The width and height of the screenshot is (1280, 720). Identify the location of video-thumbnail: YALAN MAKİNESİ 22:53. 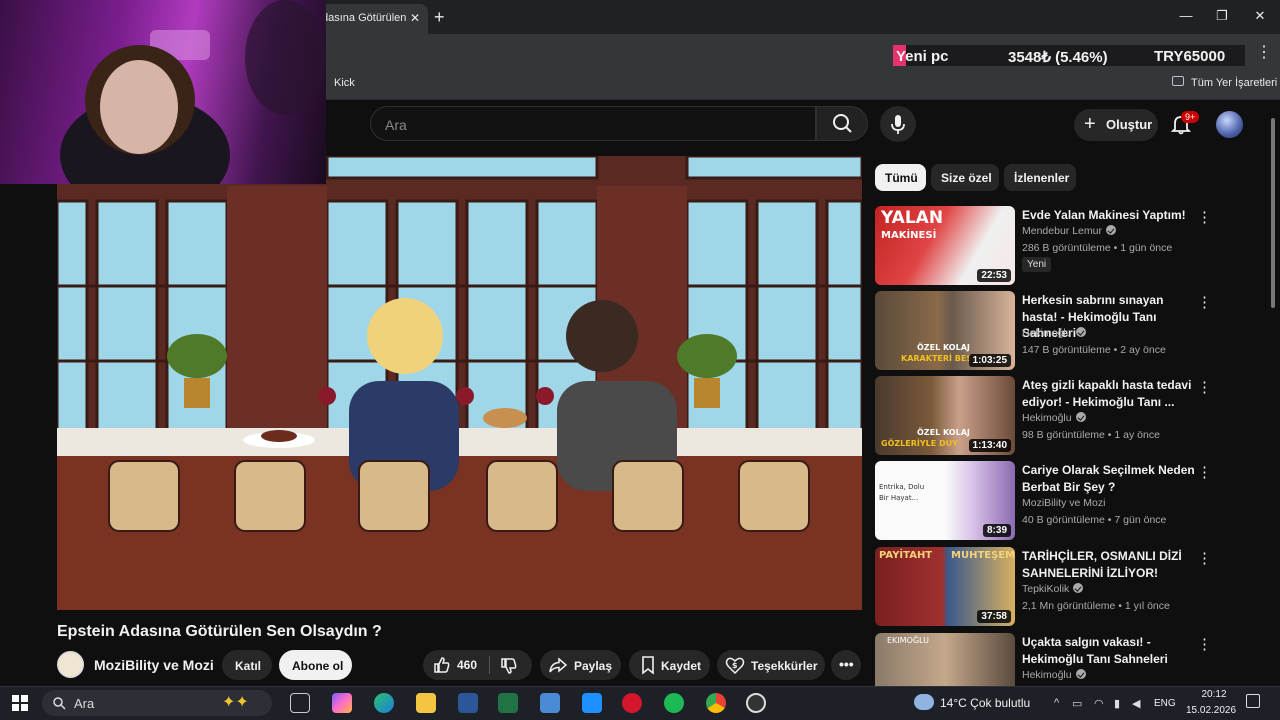
(945, 245).